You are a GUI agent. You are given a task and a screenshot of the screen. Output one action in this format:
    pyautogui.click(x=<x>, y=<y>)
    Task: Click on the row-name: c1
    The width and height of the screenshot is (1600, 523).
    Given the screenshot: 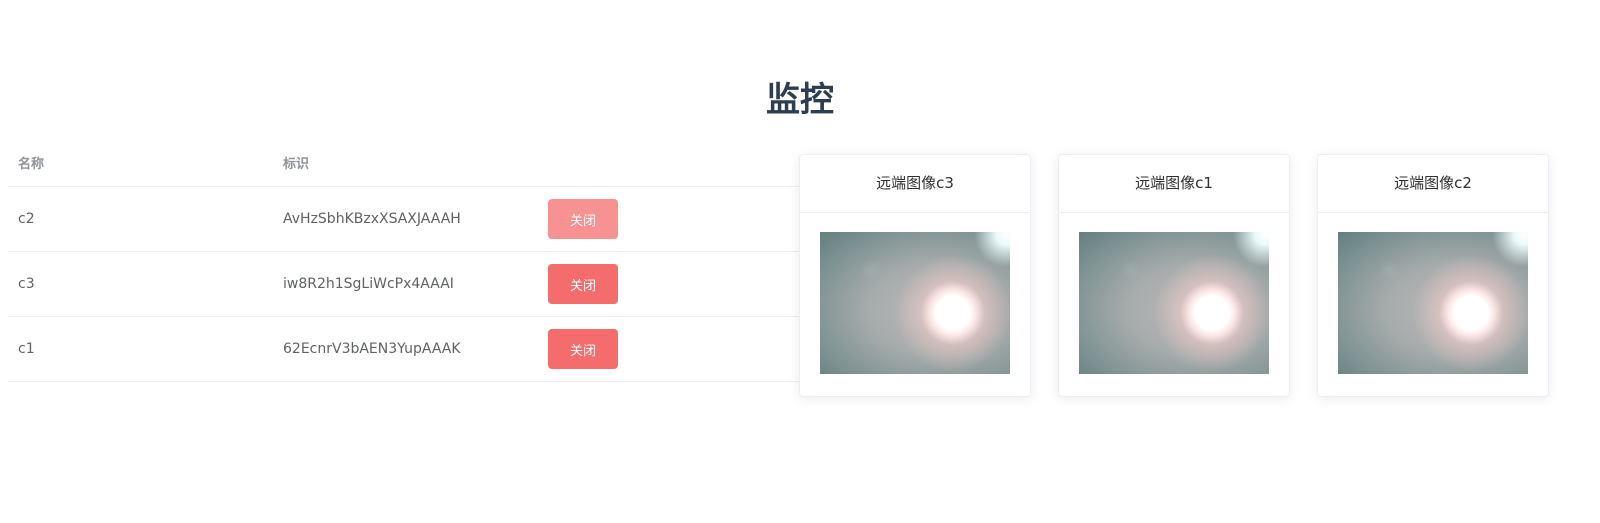 What is the action you would take?
    pyautogui.click(x=140, y=349)
    